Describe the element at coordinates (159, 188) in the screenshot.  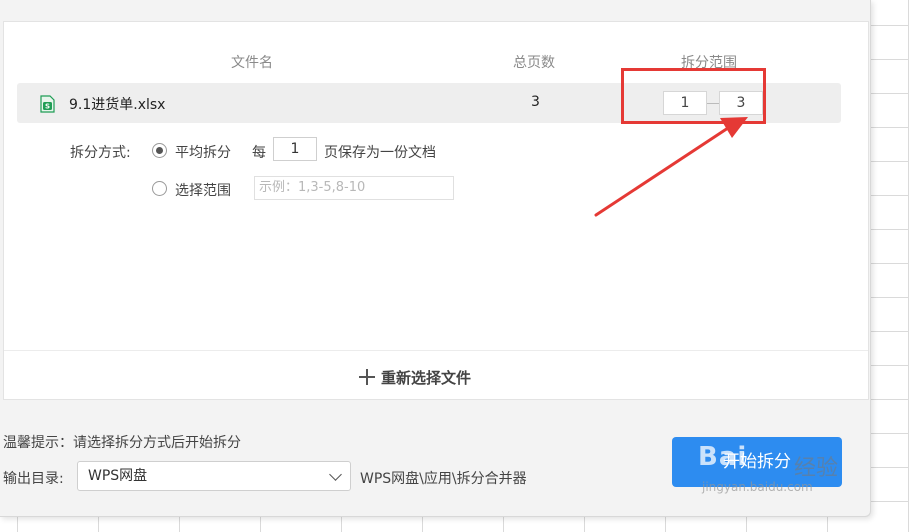
I see `radio-select-range` at that location.